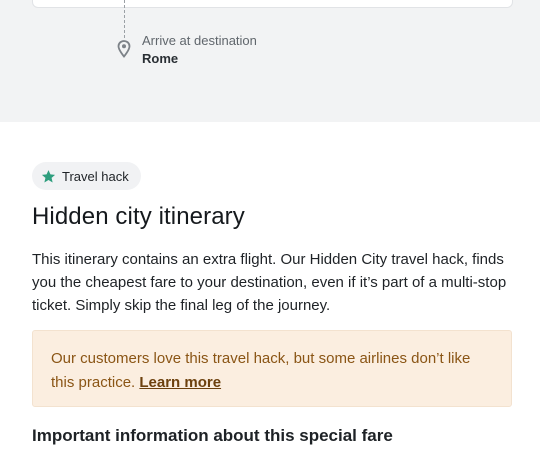 The image size is (540, 457). Describe the element at coordinates (48, 175) in the screenshot. I see `star-icon` at that location.